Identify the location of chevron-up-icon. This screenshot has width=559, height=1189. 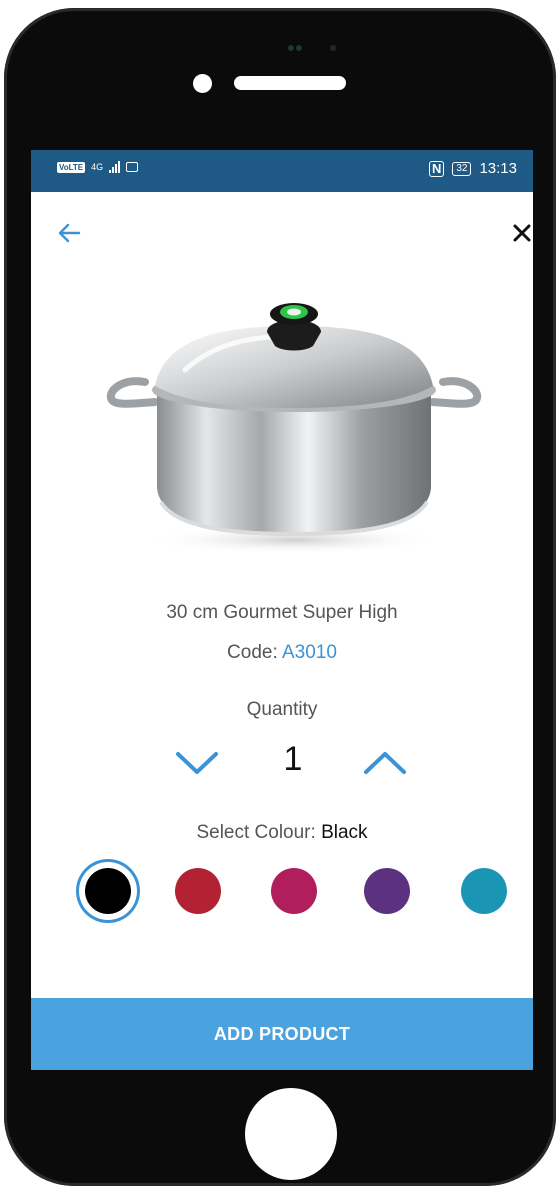
(385, 763).